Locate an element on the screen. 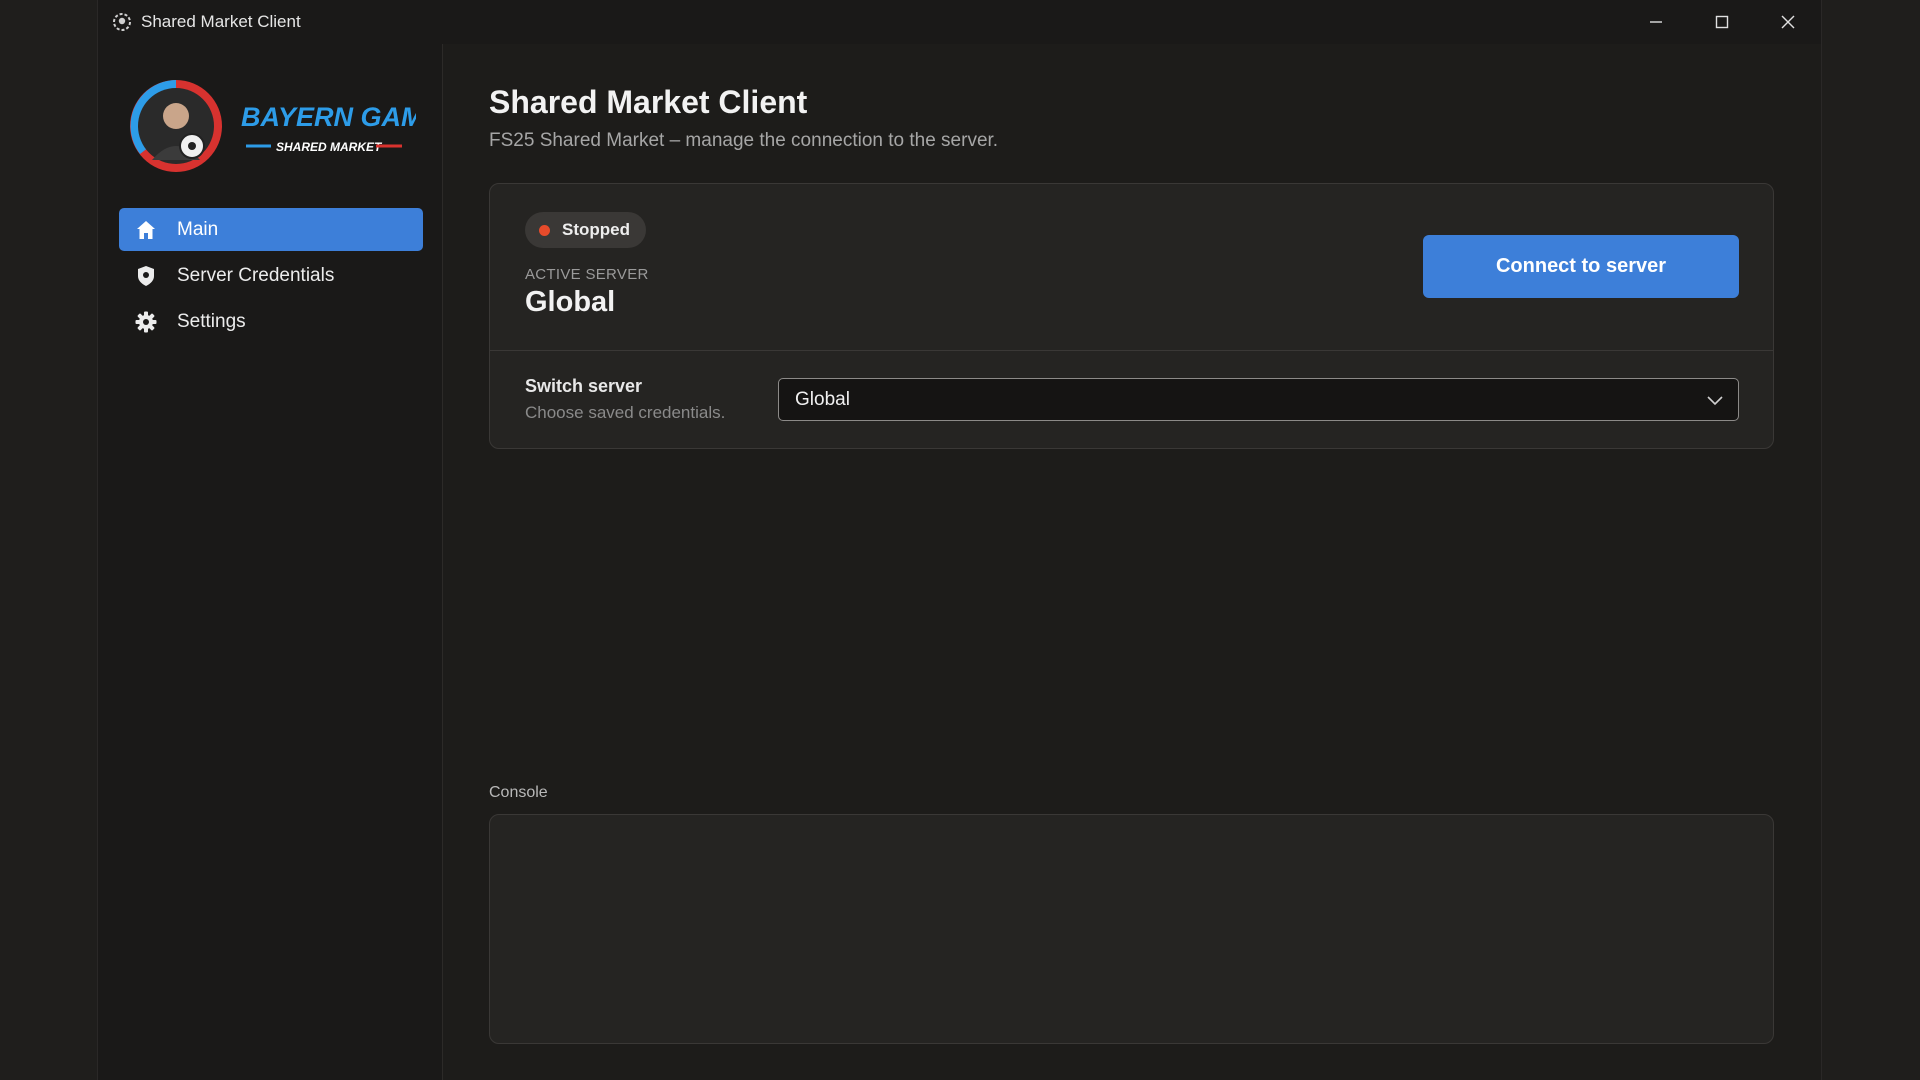 Image resolution: width=1920 pixels, height=1080 pixels. status-label: Stopped is located at coordinates (596, 229).